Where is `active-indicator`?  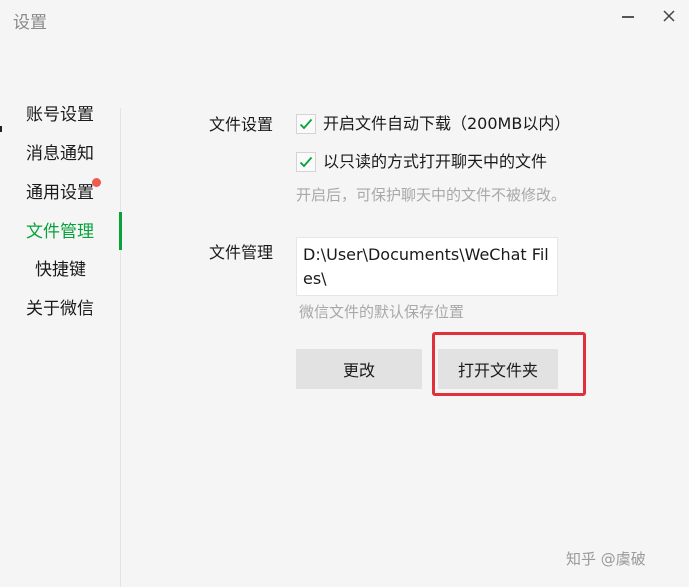 active-indicator is located at coordinates (120, 231).